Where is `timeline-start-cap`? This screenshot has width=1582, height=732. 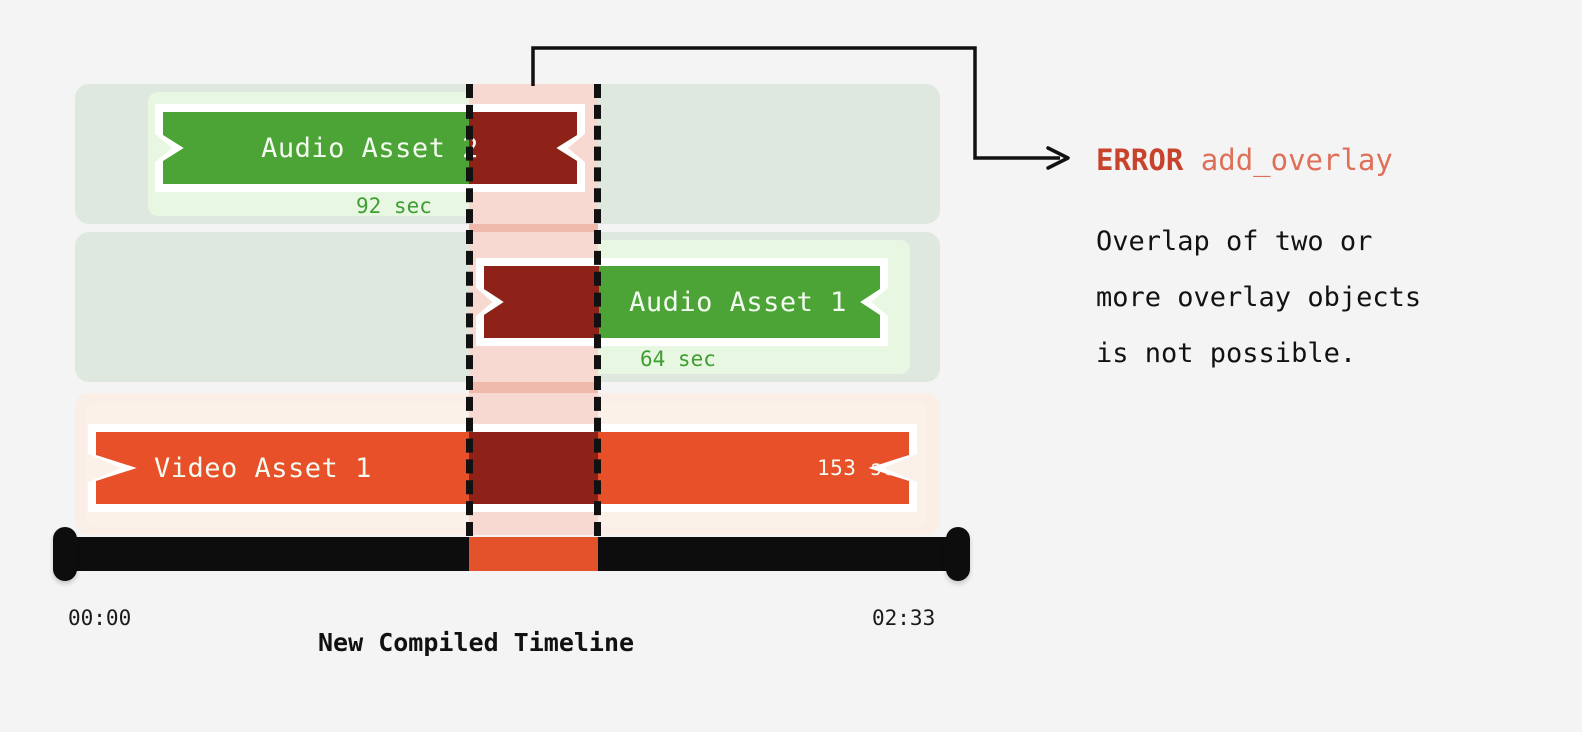
timeline-start-cap is located at coordinates (65, 554).